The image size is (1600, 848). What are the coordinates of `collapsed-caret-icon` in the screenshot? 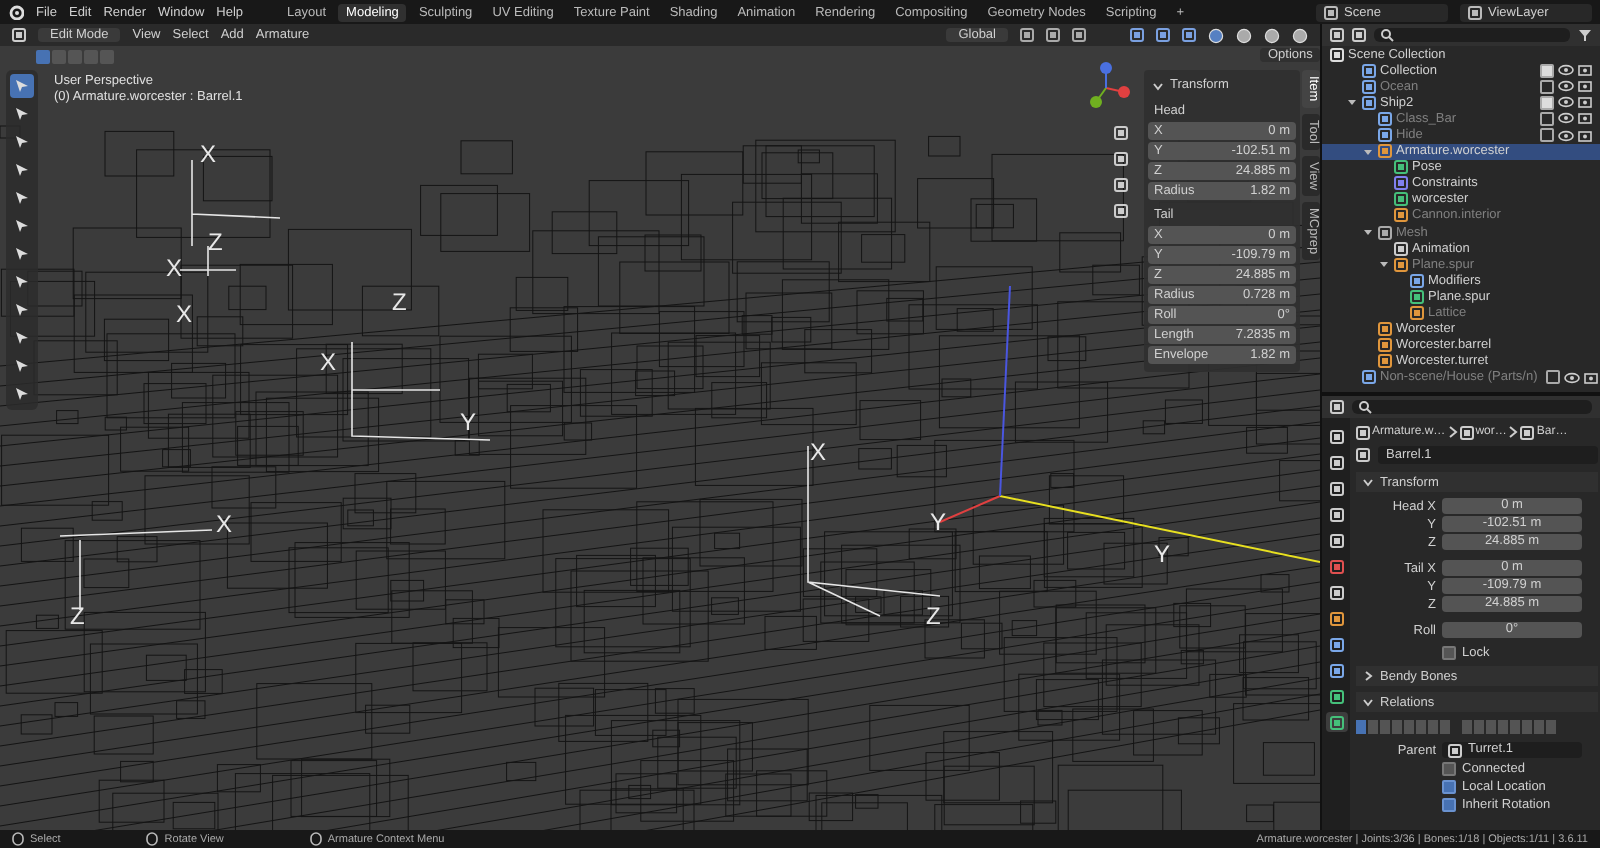 It's located at (1368, 676).